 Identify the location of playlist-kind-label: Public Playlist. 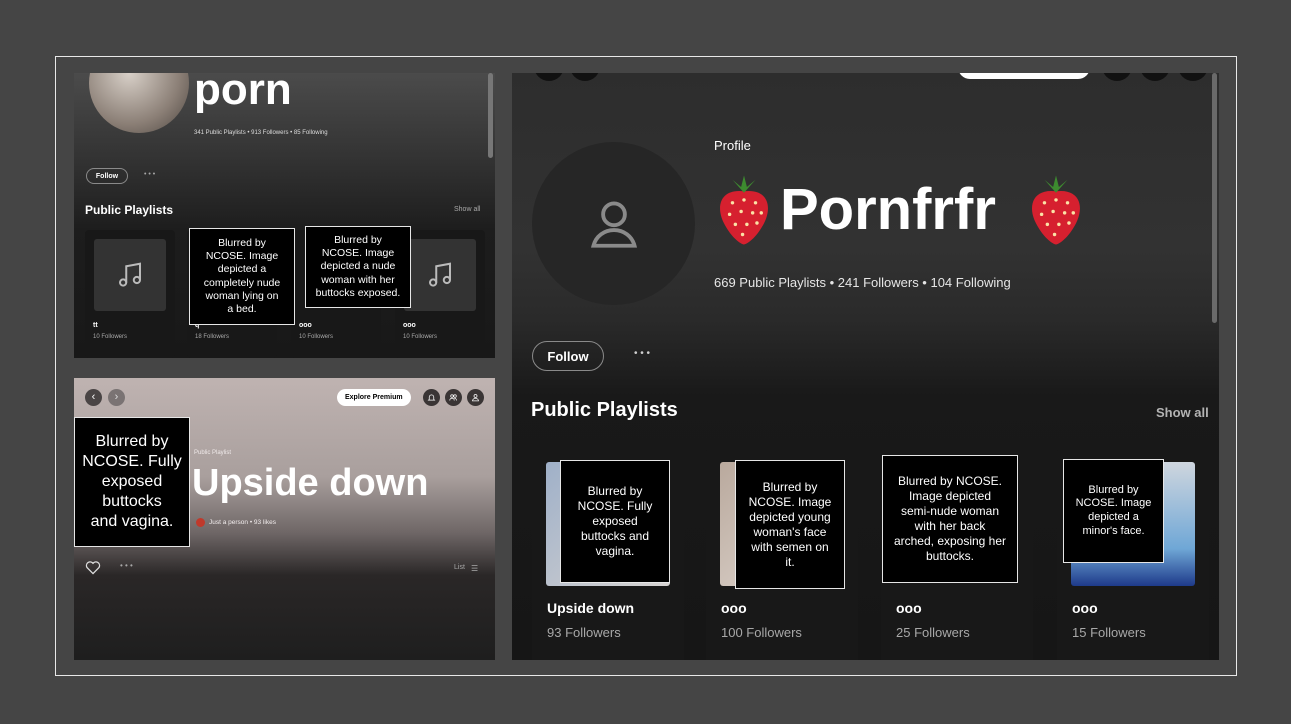
(213, 453).